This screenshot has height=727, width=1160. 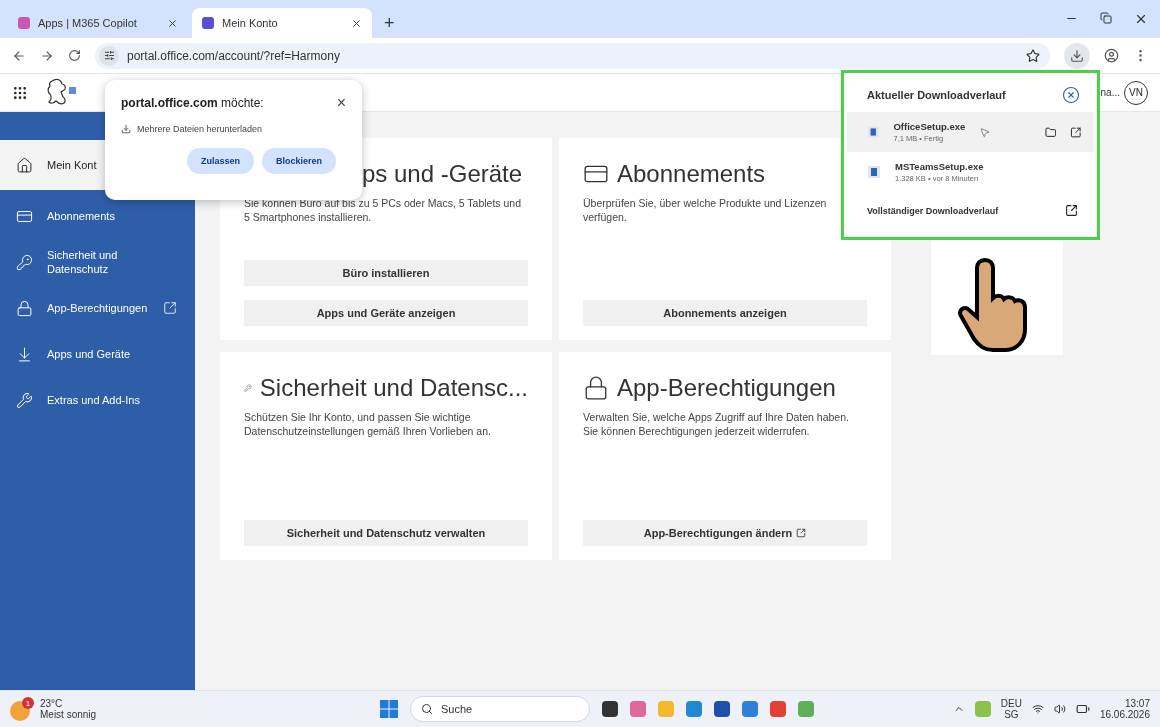 What do you see at coordinates (725, 313) in the screenshot?
I see `card-action-button: Abonnements anzeigen` at bounding box center [725, 313].